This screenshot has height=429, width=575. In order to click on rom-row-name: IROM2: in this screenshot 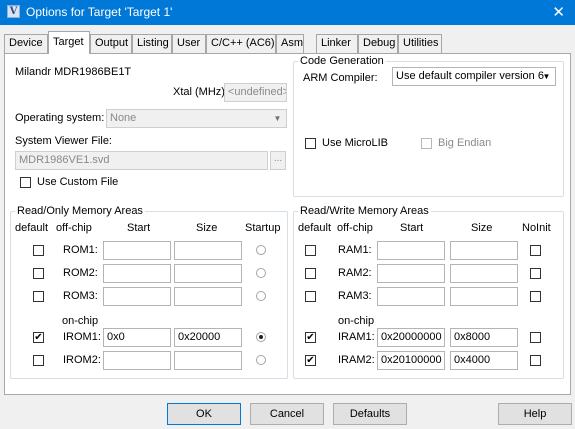, I will do `click(82, 360)`.